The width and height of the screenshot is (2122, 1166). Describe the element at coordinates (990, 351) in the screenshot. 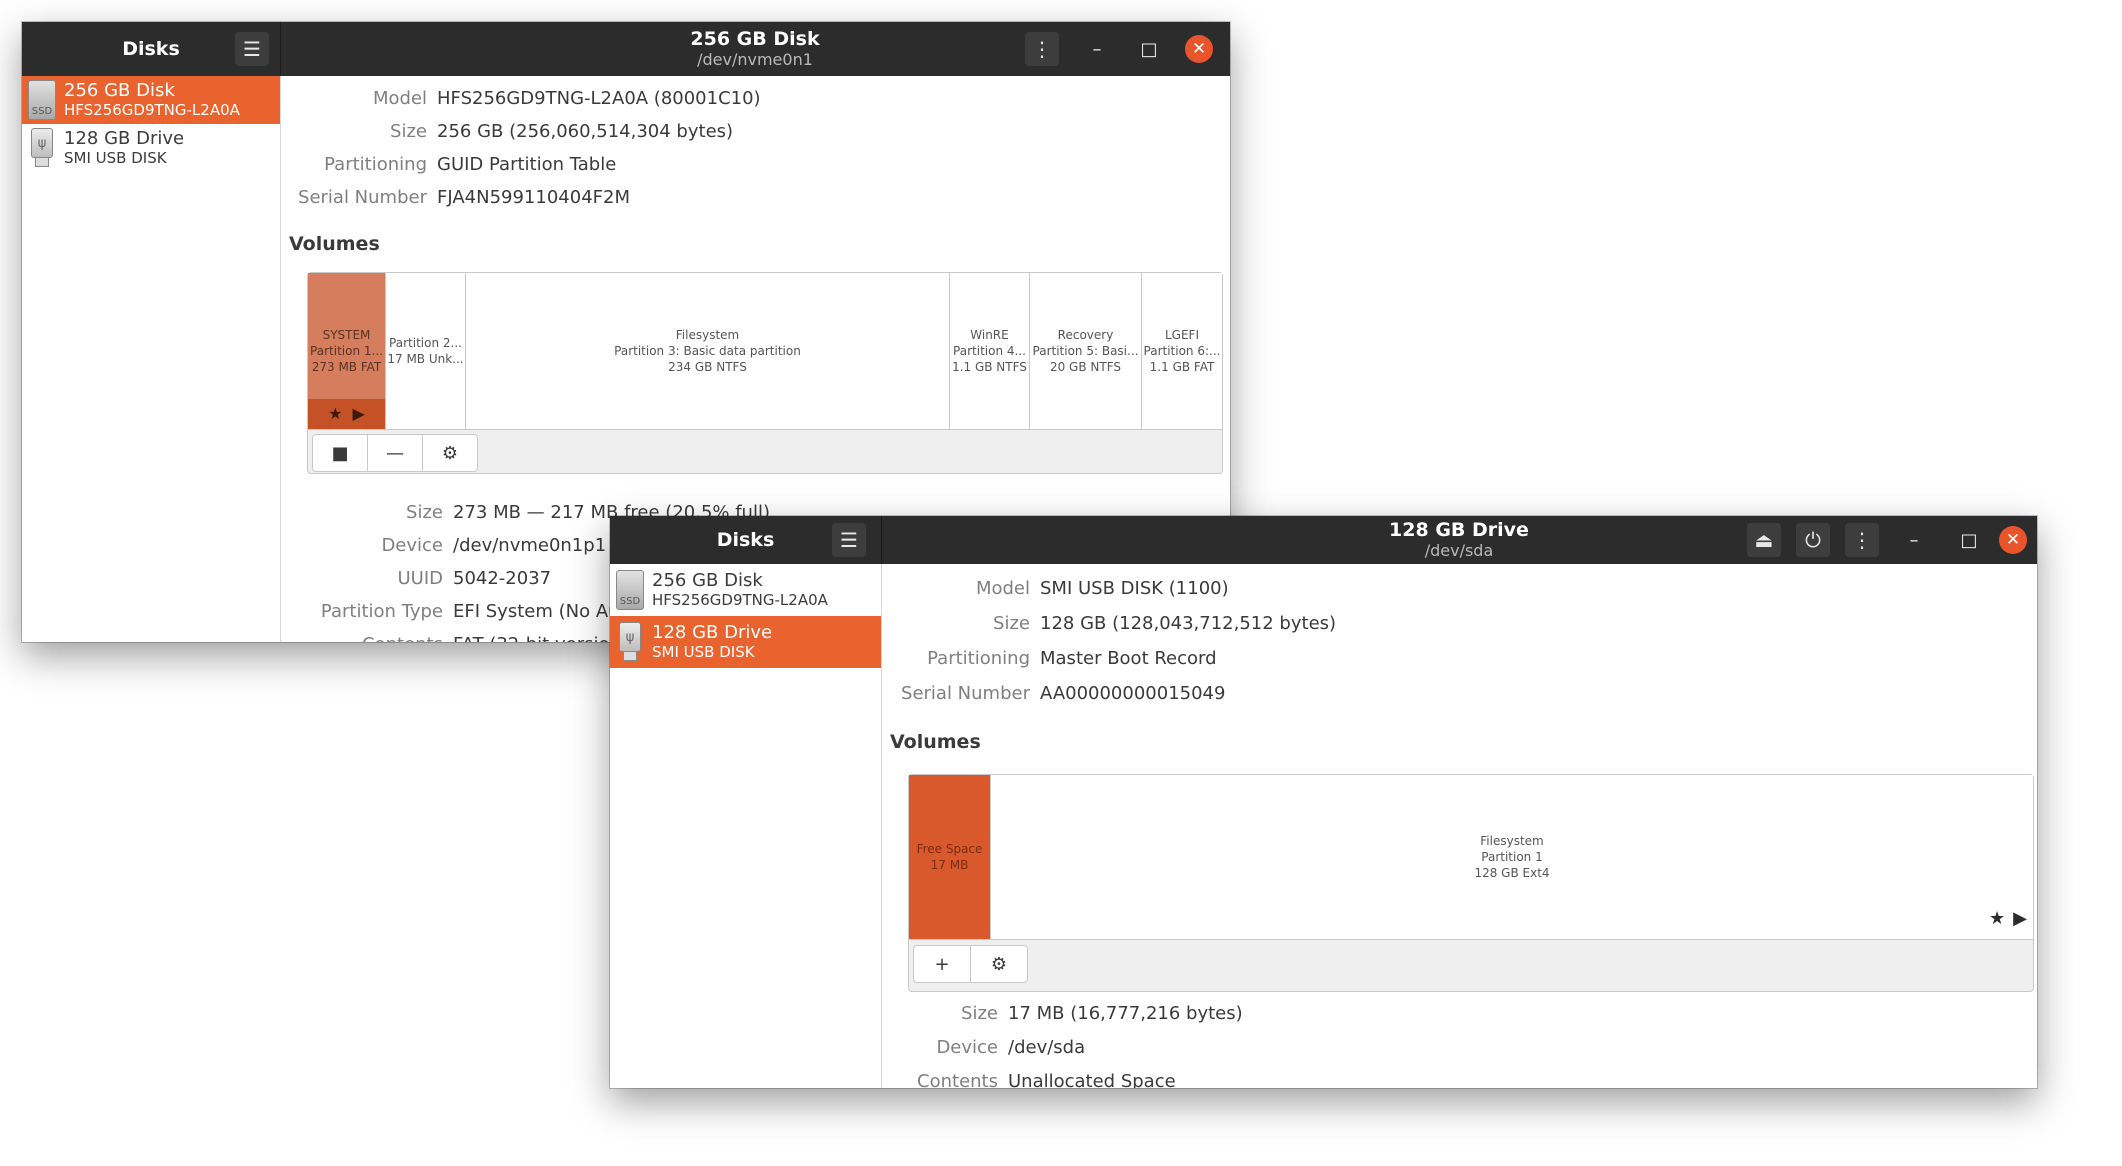

I see `partition-winre: WinRE Partition 4... 1.1 GB NTFS` at that location.